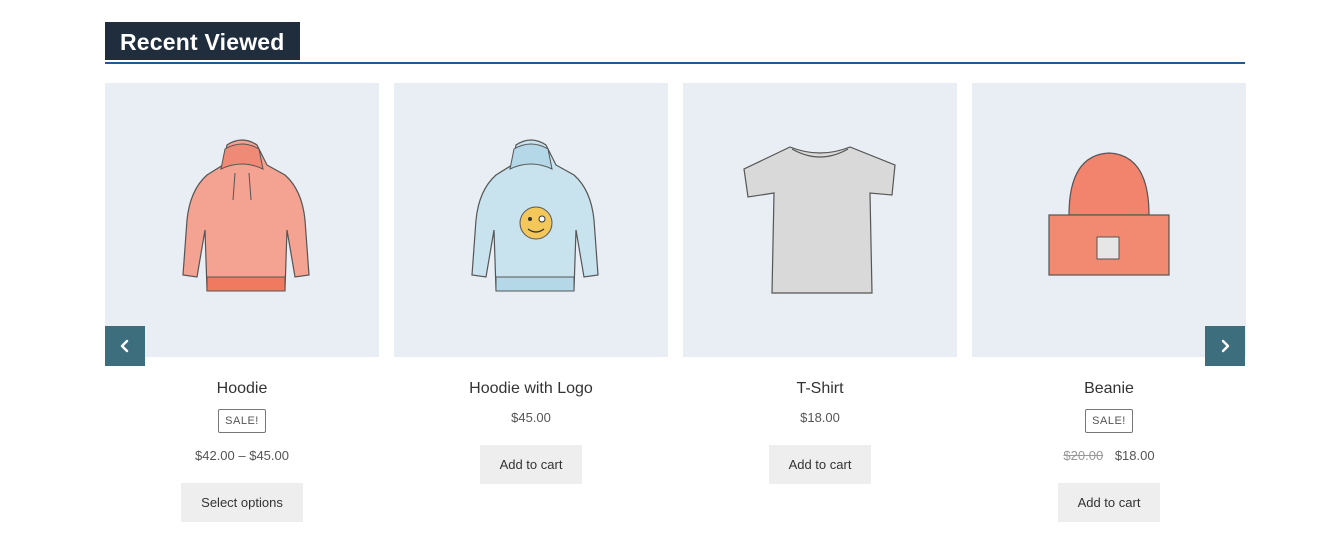 This screenshot has width=1344, height=548. I want to click on product-title: T-Shirt, so click(820, 389).